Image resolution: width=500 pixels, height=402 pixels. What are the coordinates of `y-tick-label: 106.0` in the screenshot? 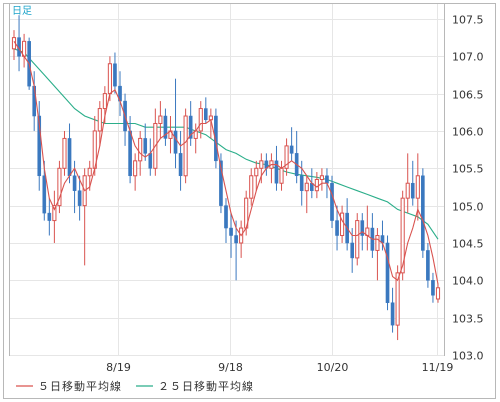 It's located at (468, 132).